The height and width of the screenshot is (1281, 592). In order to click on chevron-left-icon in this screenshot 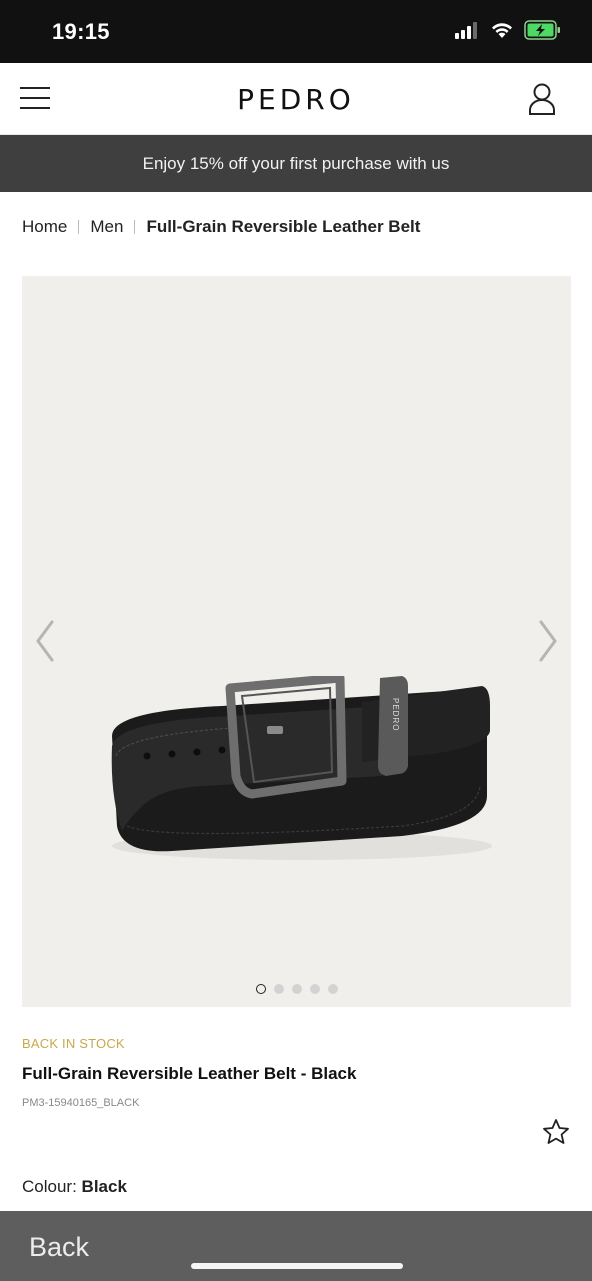, I will do `click(45, 641)`.